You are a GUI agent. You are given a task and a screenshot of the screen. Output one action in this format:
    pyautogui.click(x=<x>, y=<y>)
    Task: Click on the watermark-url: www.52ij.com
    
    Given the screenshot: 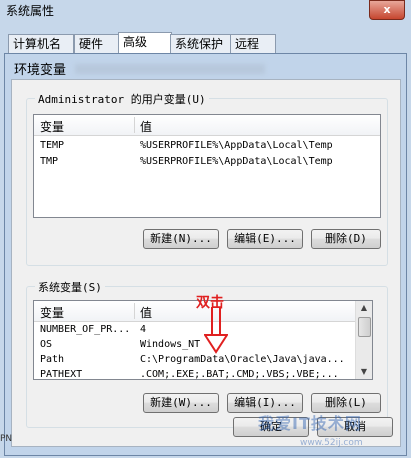 What is the action you would take?
    pyautogui.click(x=331, y=443)
    